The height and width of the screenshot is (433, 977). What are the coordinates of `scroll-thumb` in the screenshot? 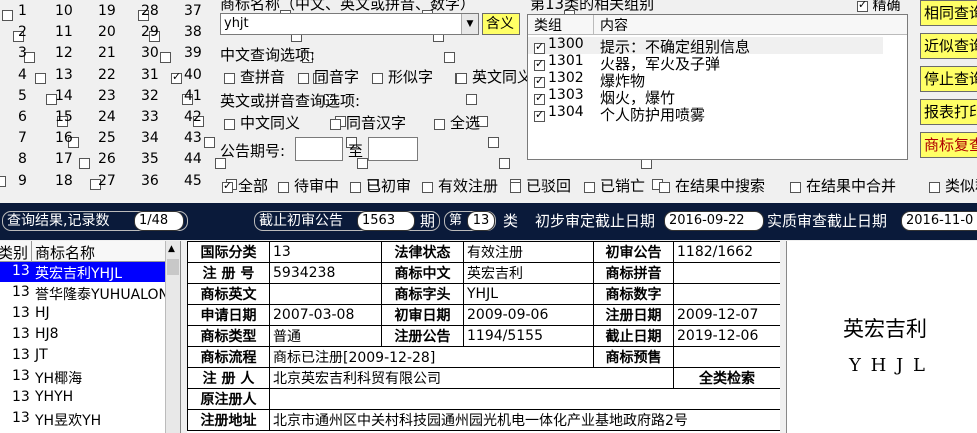 It's located at (173, 267).